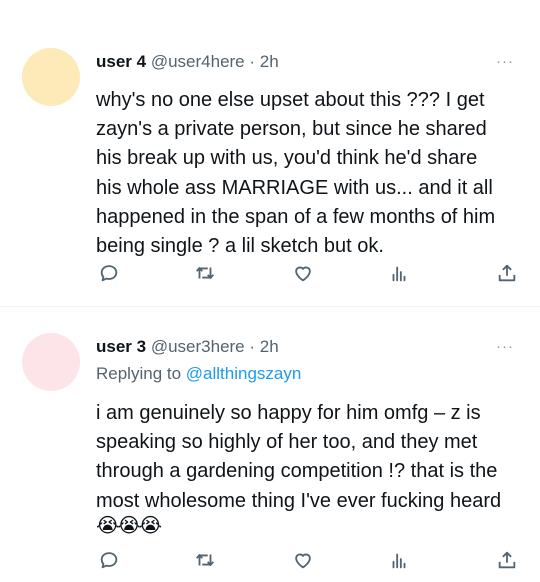 Image resolution: width=540 pixels, height=582 pixels. I want to click on username: user 4, so click(121, 61).